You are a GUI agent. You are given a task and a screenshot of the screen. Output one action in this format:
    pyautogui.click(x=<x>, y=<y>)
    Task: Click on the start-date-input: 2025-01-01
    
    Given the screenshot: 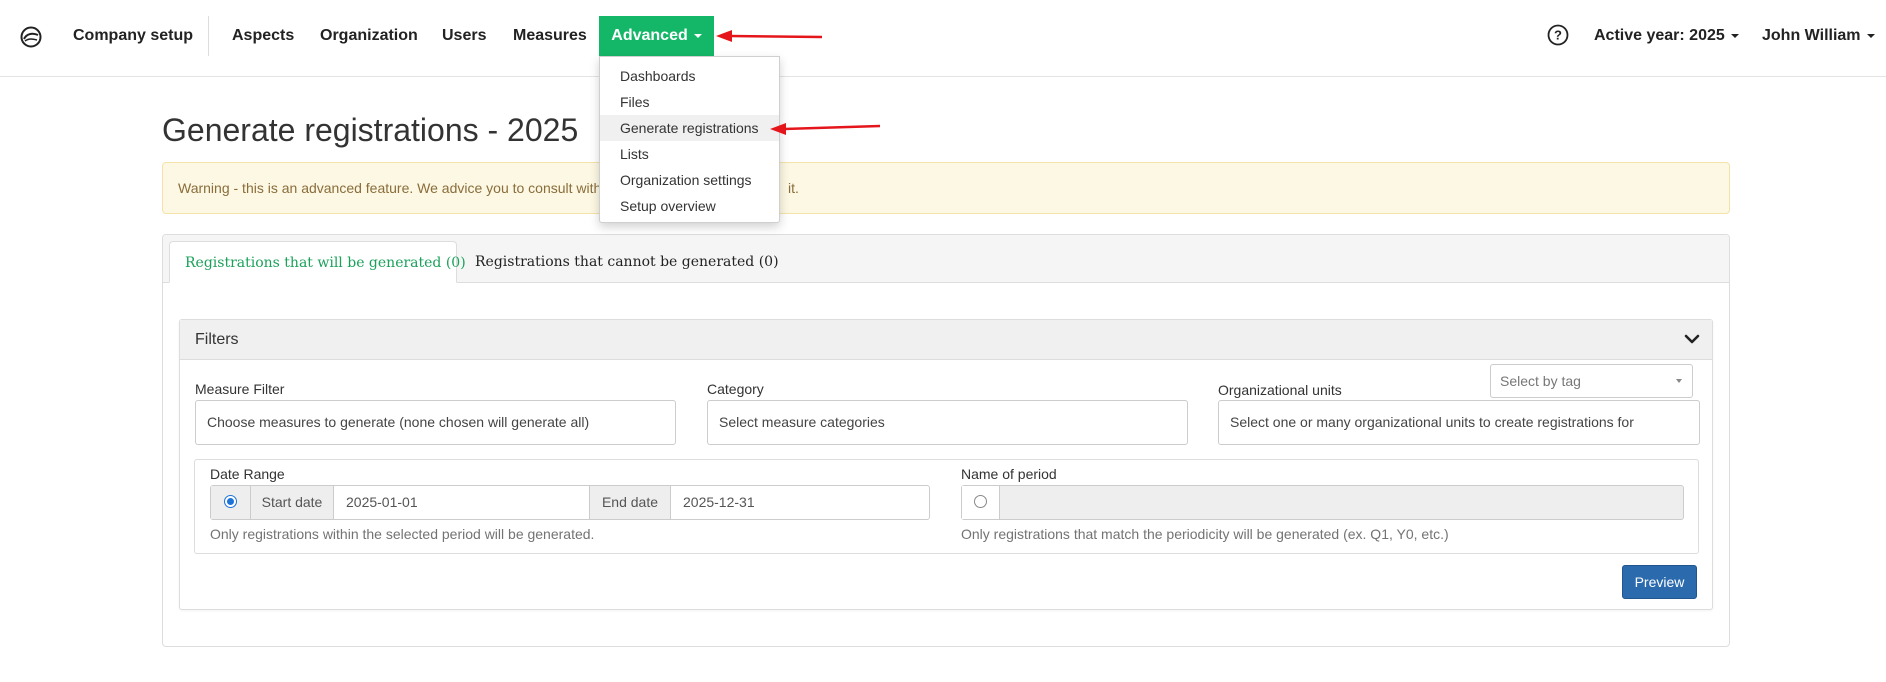 What is the action you would take?
    pyautogui.click(x=435, y=502)
    